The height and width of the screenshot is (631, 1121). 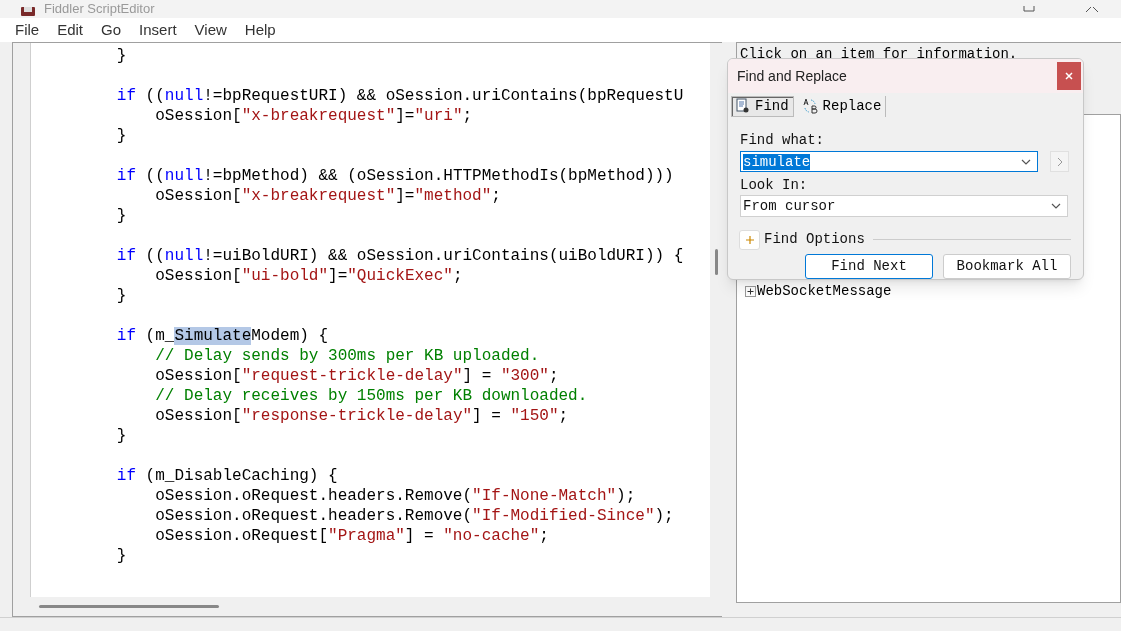 What do you see at coordinates (782, 140) in the screenshot?
I see `field-label: Find what:` at bounding box center [782, 140].